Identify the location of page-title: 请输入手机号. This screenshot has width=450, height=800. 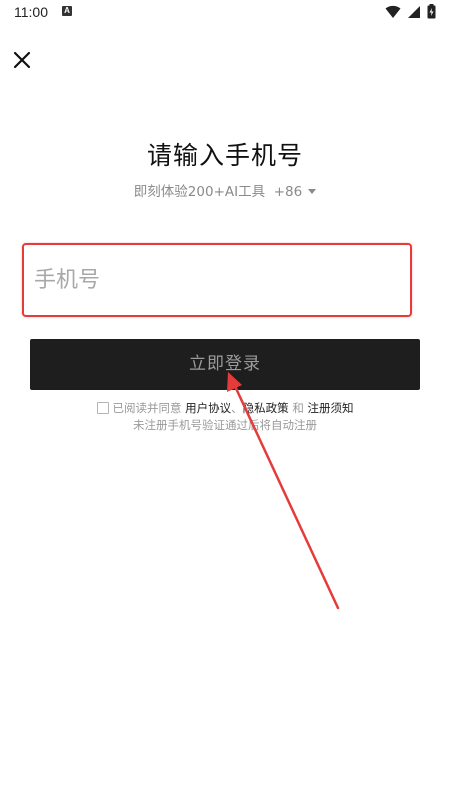
(224, 155).